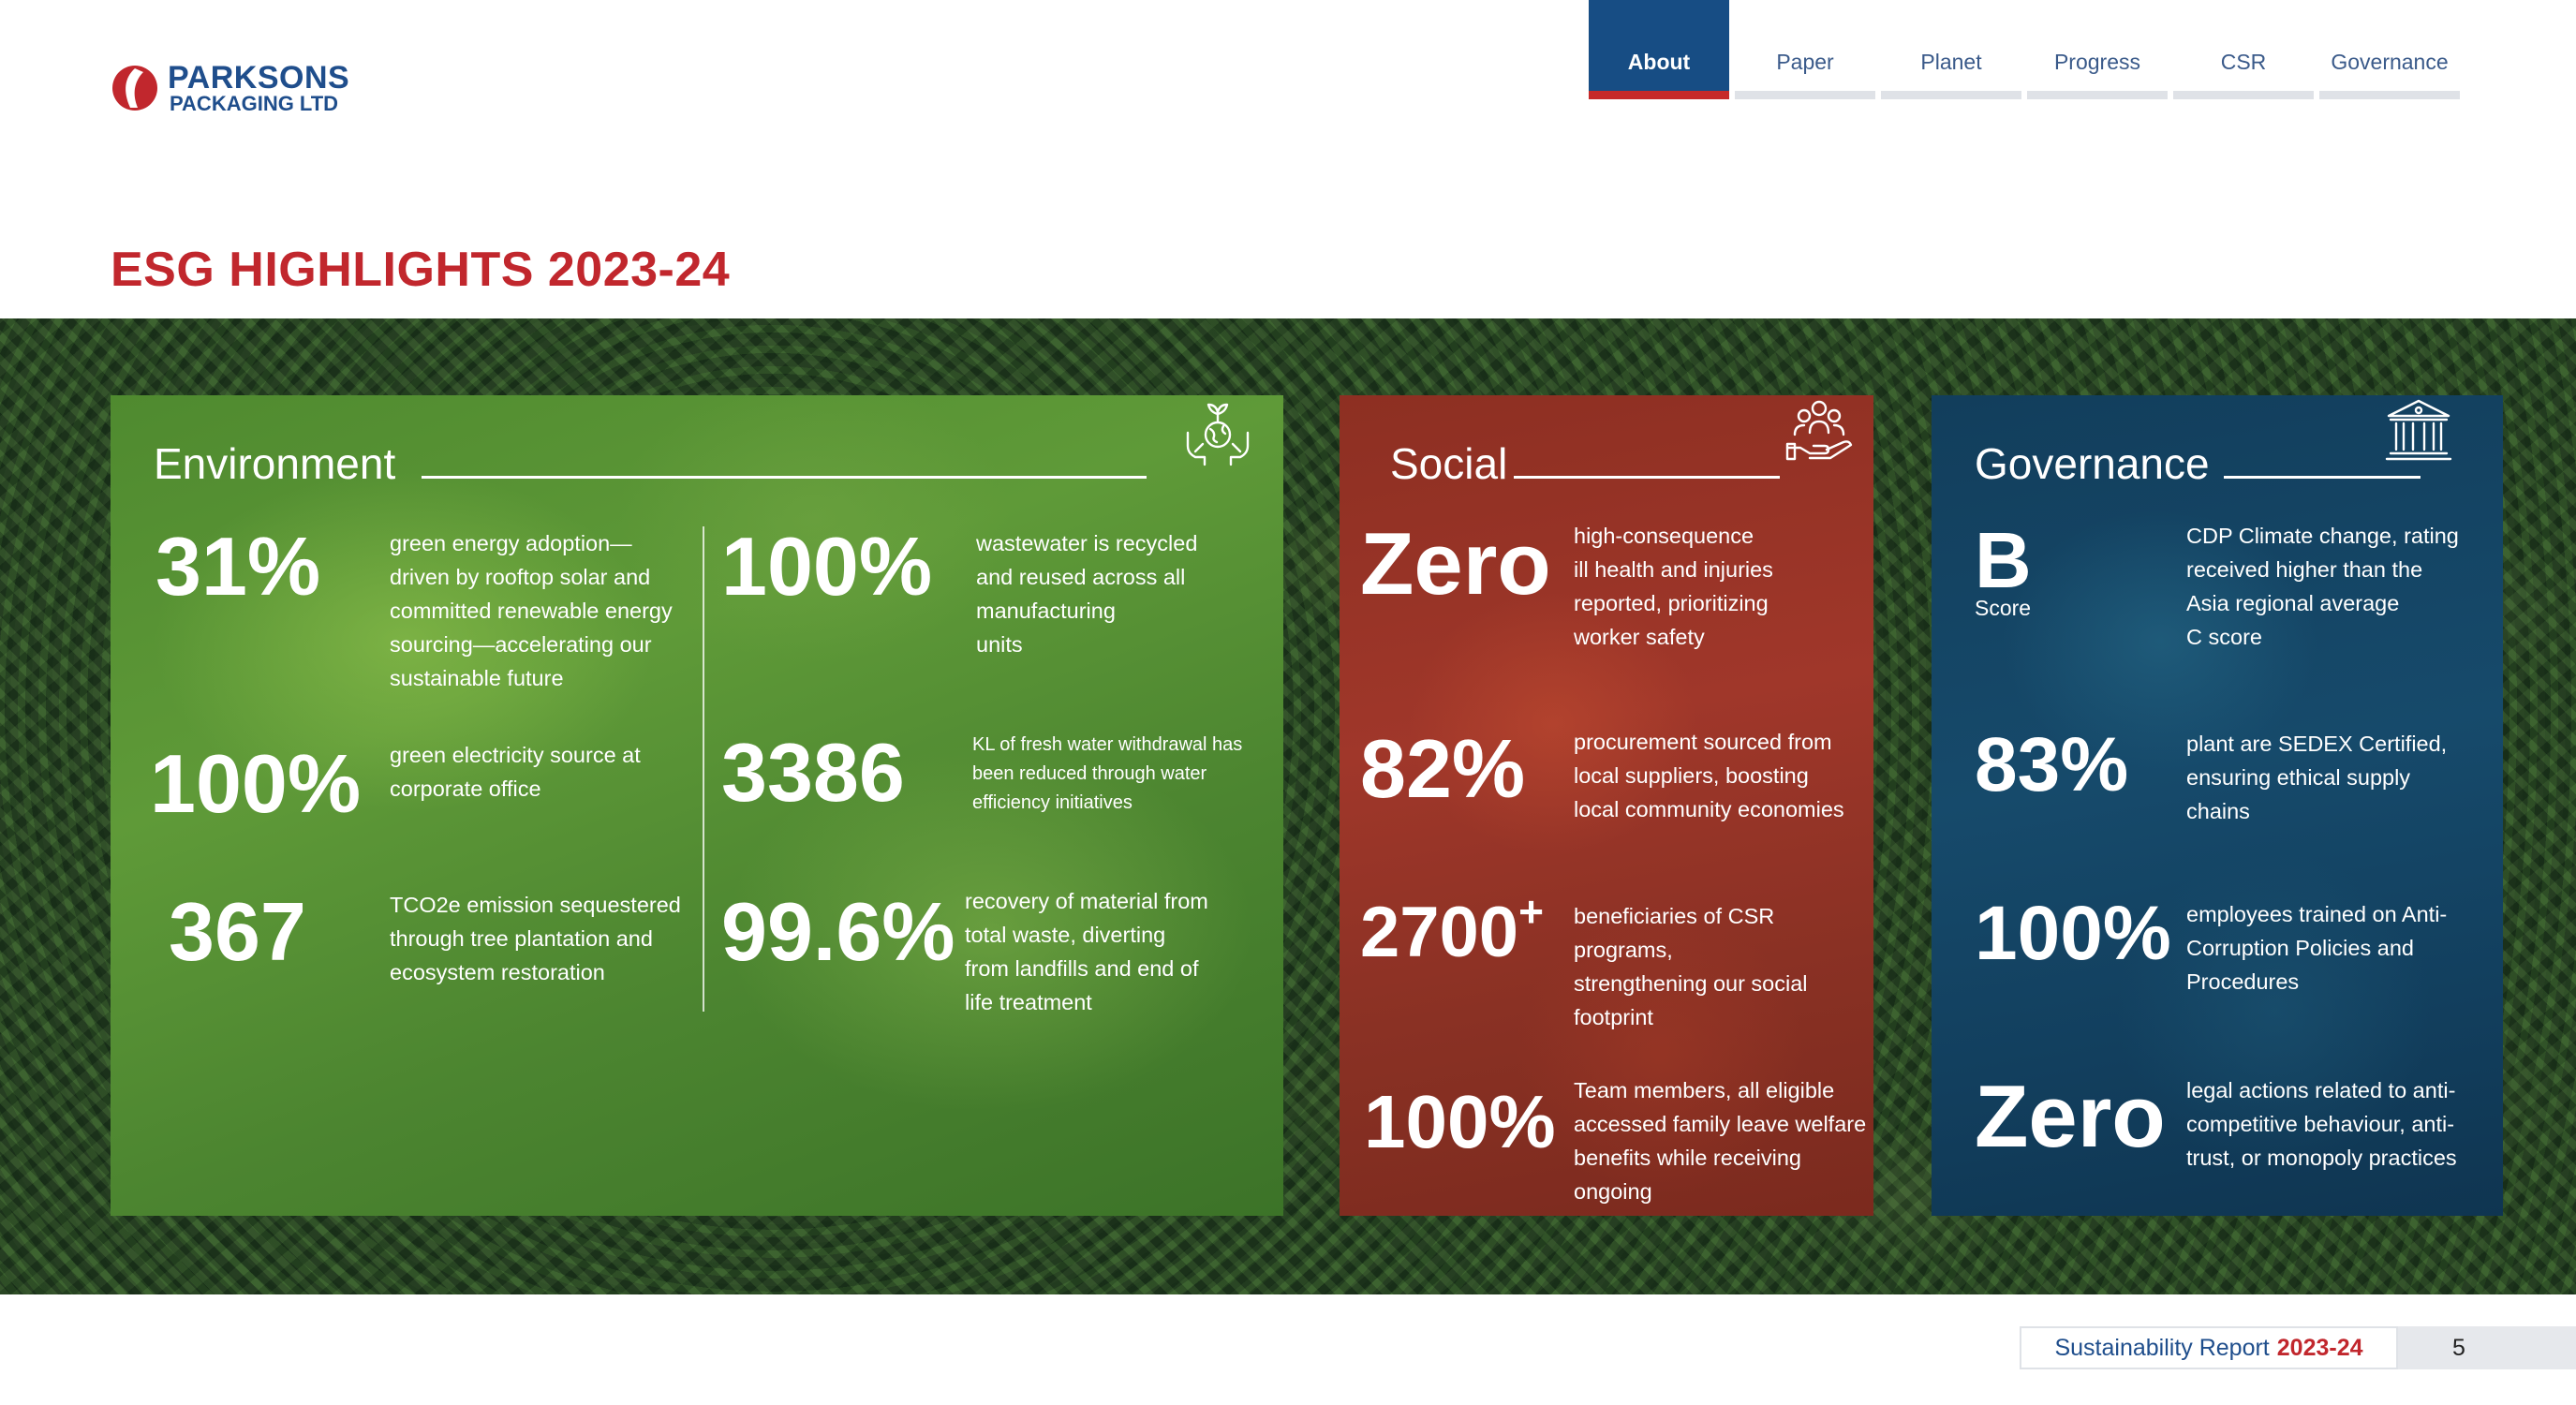 The image size is (2576, 1405). Describe the element at coordinates (238, 566) in the screenshot. I see `stat-value: 31%` at that location.